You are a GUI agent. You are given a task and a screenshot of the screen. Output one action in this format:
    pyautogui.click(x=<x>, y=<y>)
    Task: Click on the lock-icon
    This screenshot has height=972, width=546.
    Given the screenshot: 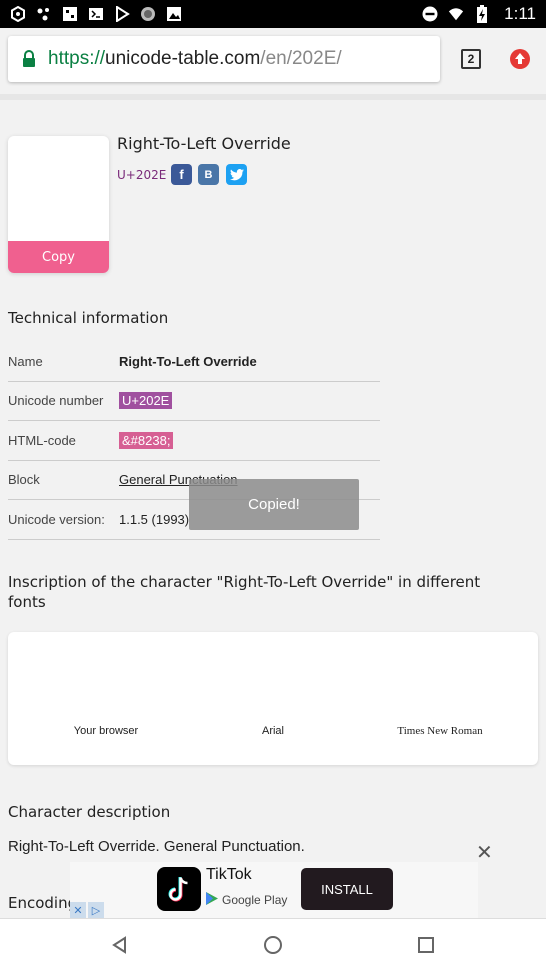 What is the action you would take?
    pyautogui.click(x=29, y=59)
    